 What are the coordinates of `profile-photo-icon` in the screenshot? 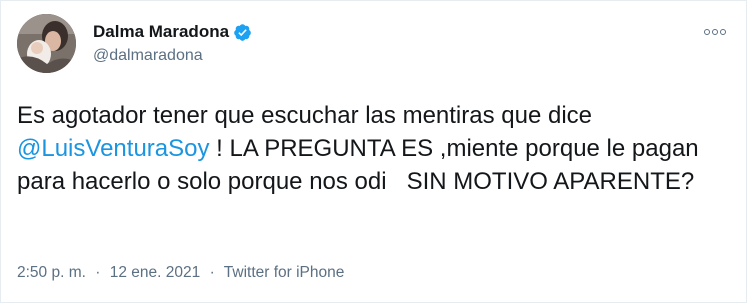 It's located at (46, 43).